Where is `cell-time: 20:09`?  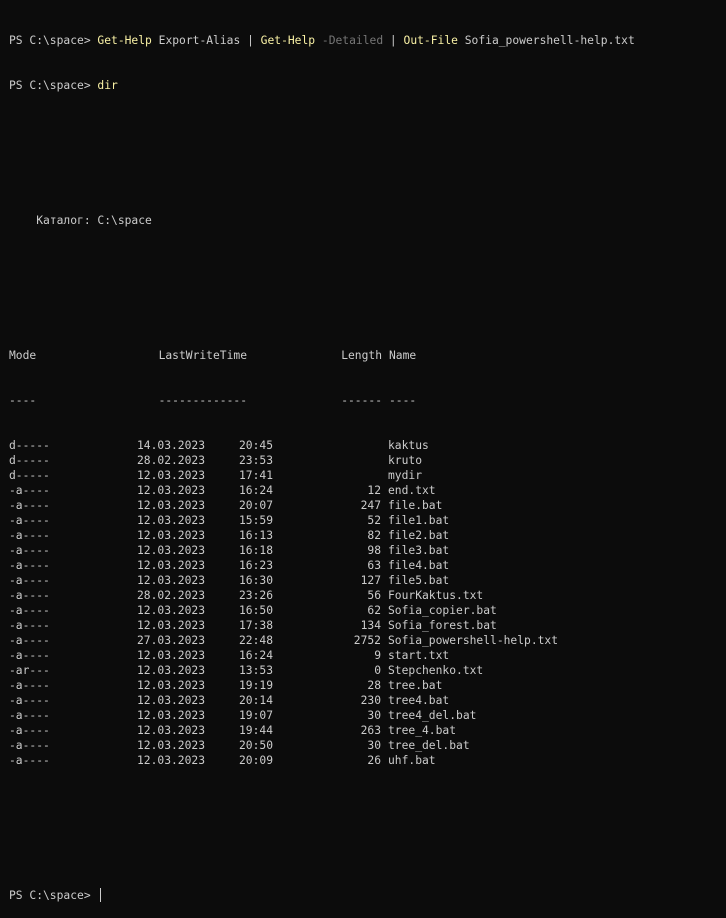
cell-time: 20:09 is located at coordinates (255, 760).